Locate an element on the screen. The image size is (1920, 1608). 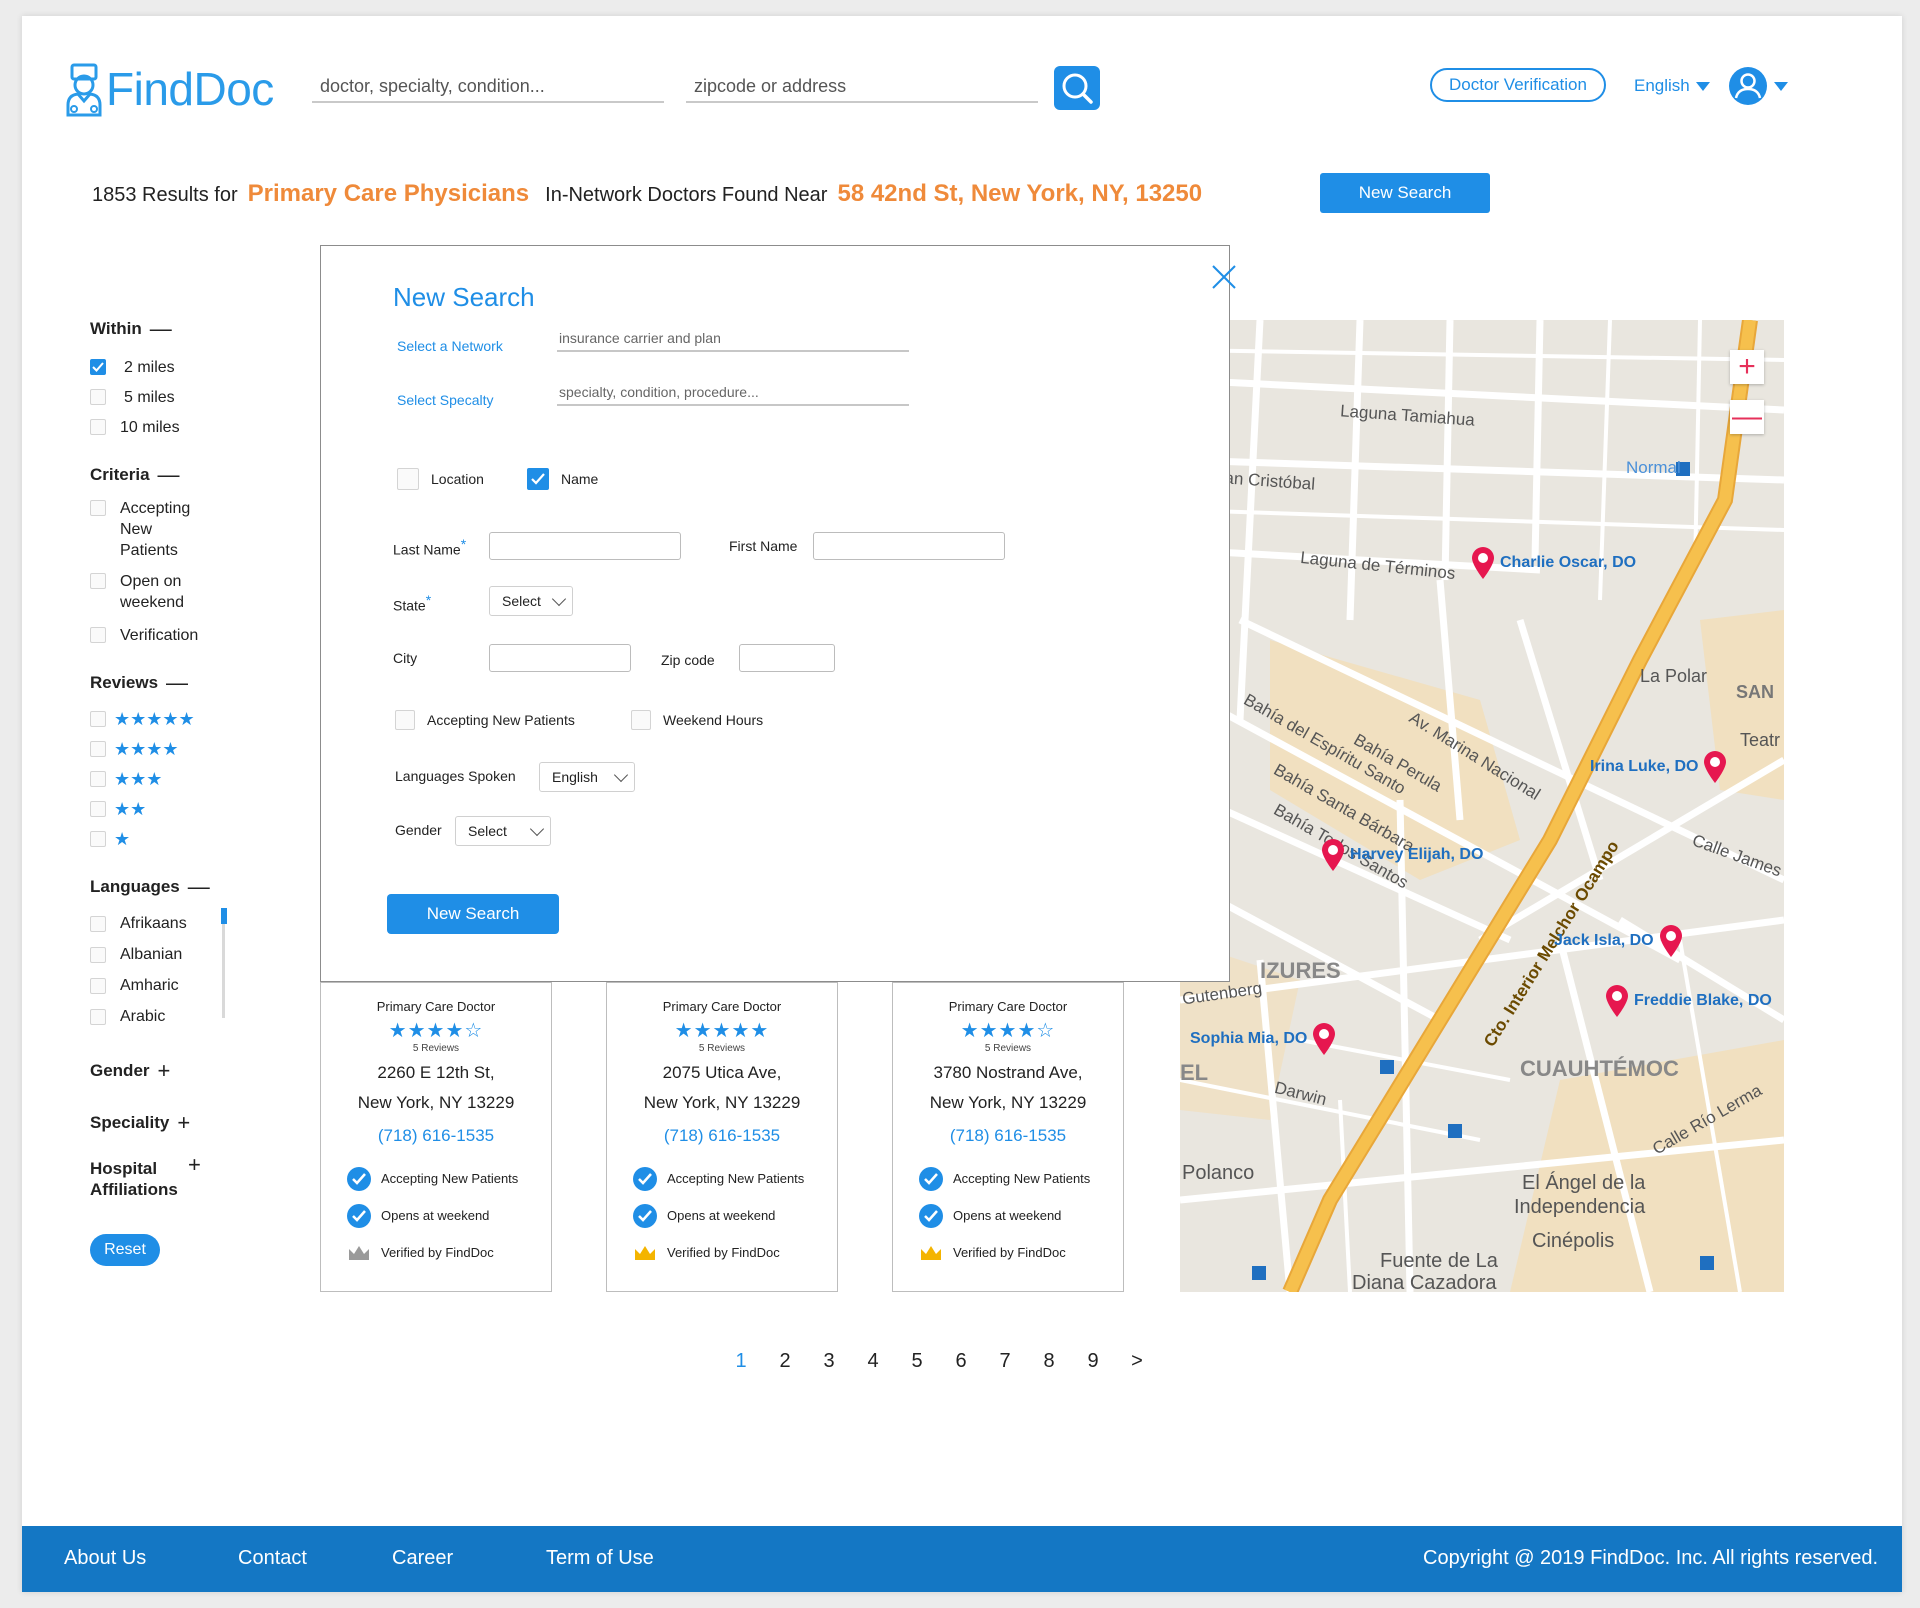
first-name-input is located at coordinates (909, 546).